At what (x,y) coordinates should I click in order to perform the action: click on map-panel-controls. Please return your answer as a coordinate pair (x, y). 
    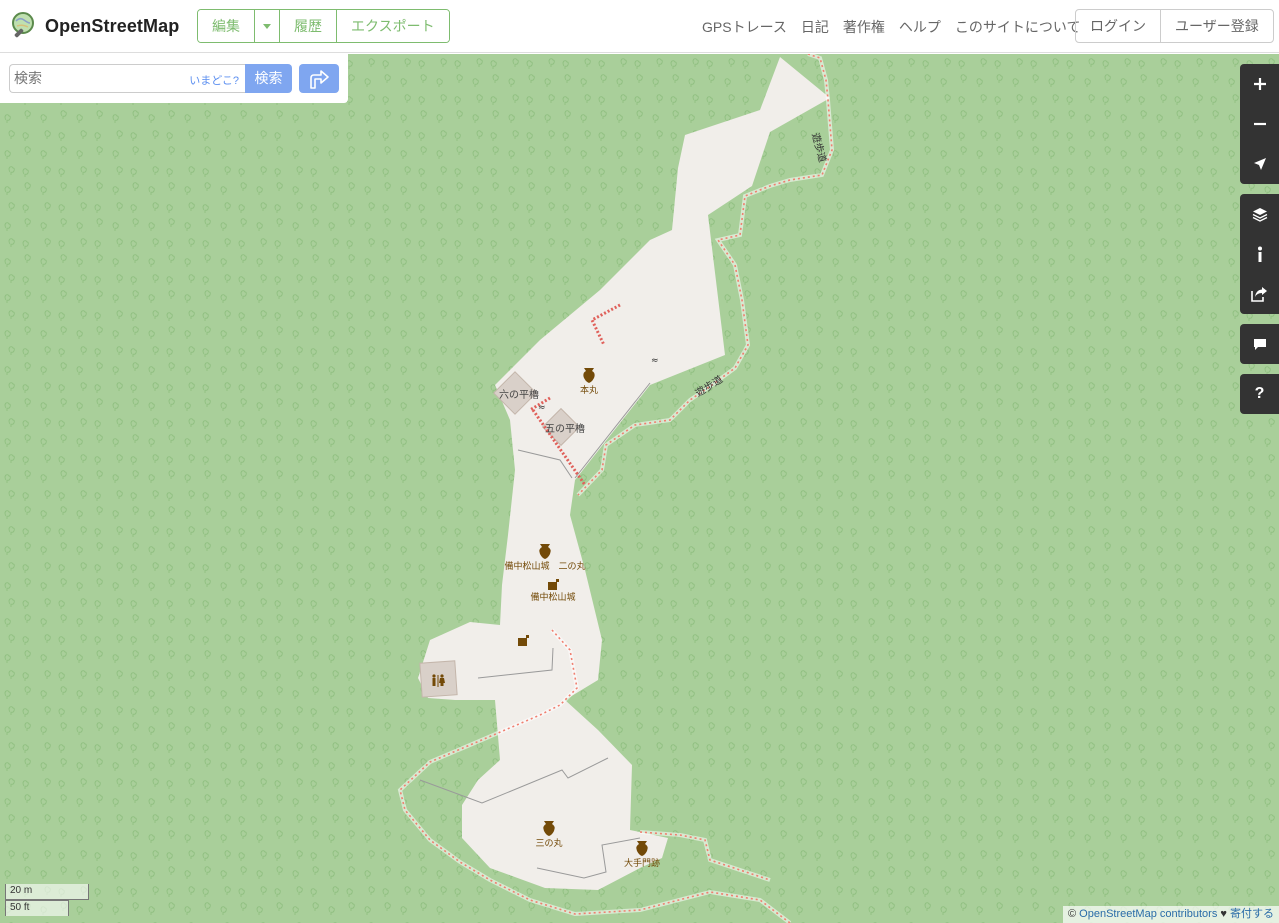
    Looking at the image, I should click on (1259, 254).